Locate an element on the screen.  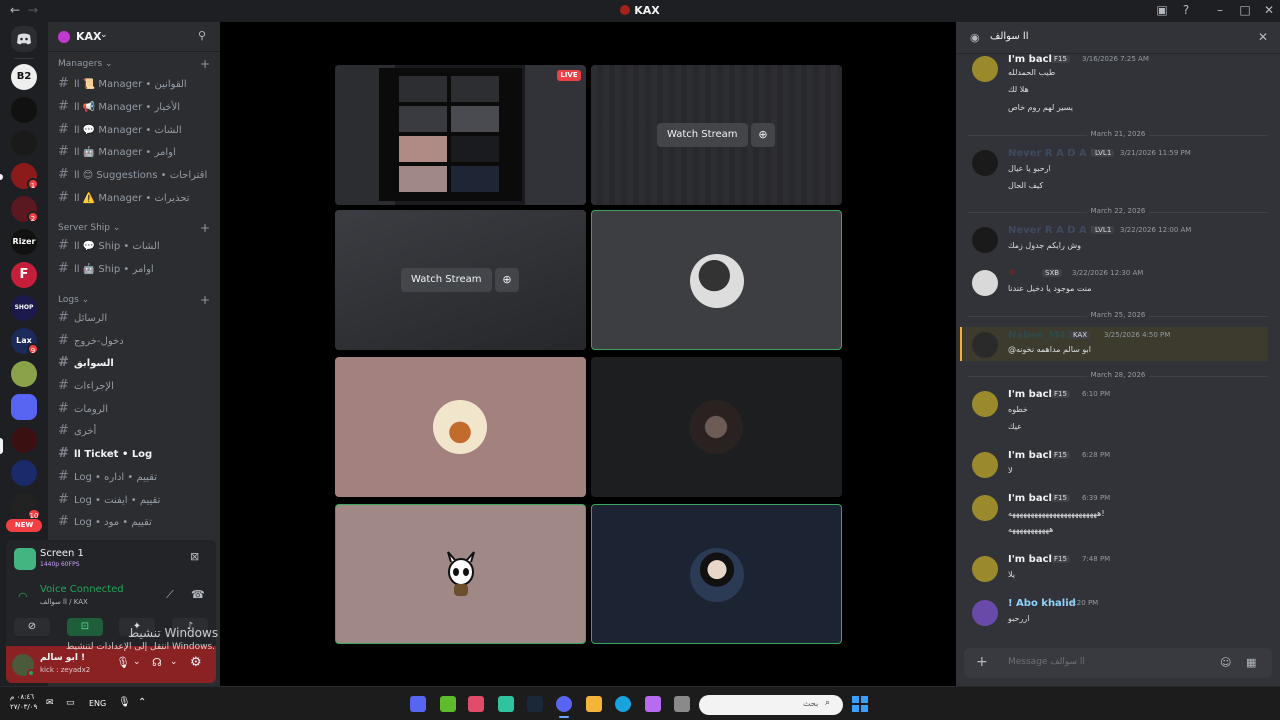
channel-item: # ll 💬 Ship • الشات is located at coordinates (134, 248).